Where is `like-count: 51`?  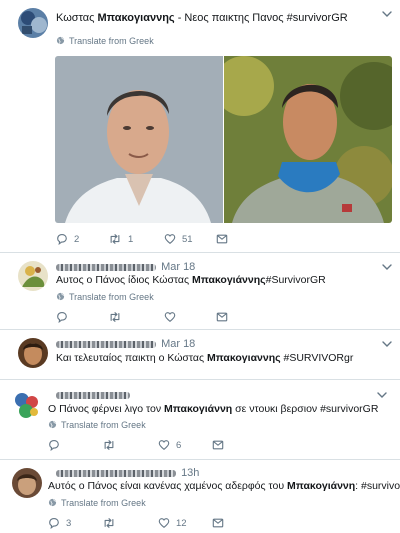 like-count: 51 is located at coordinates (187, 239).